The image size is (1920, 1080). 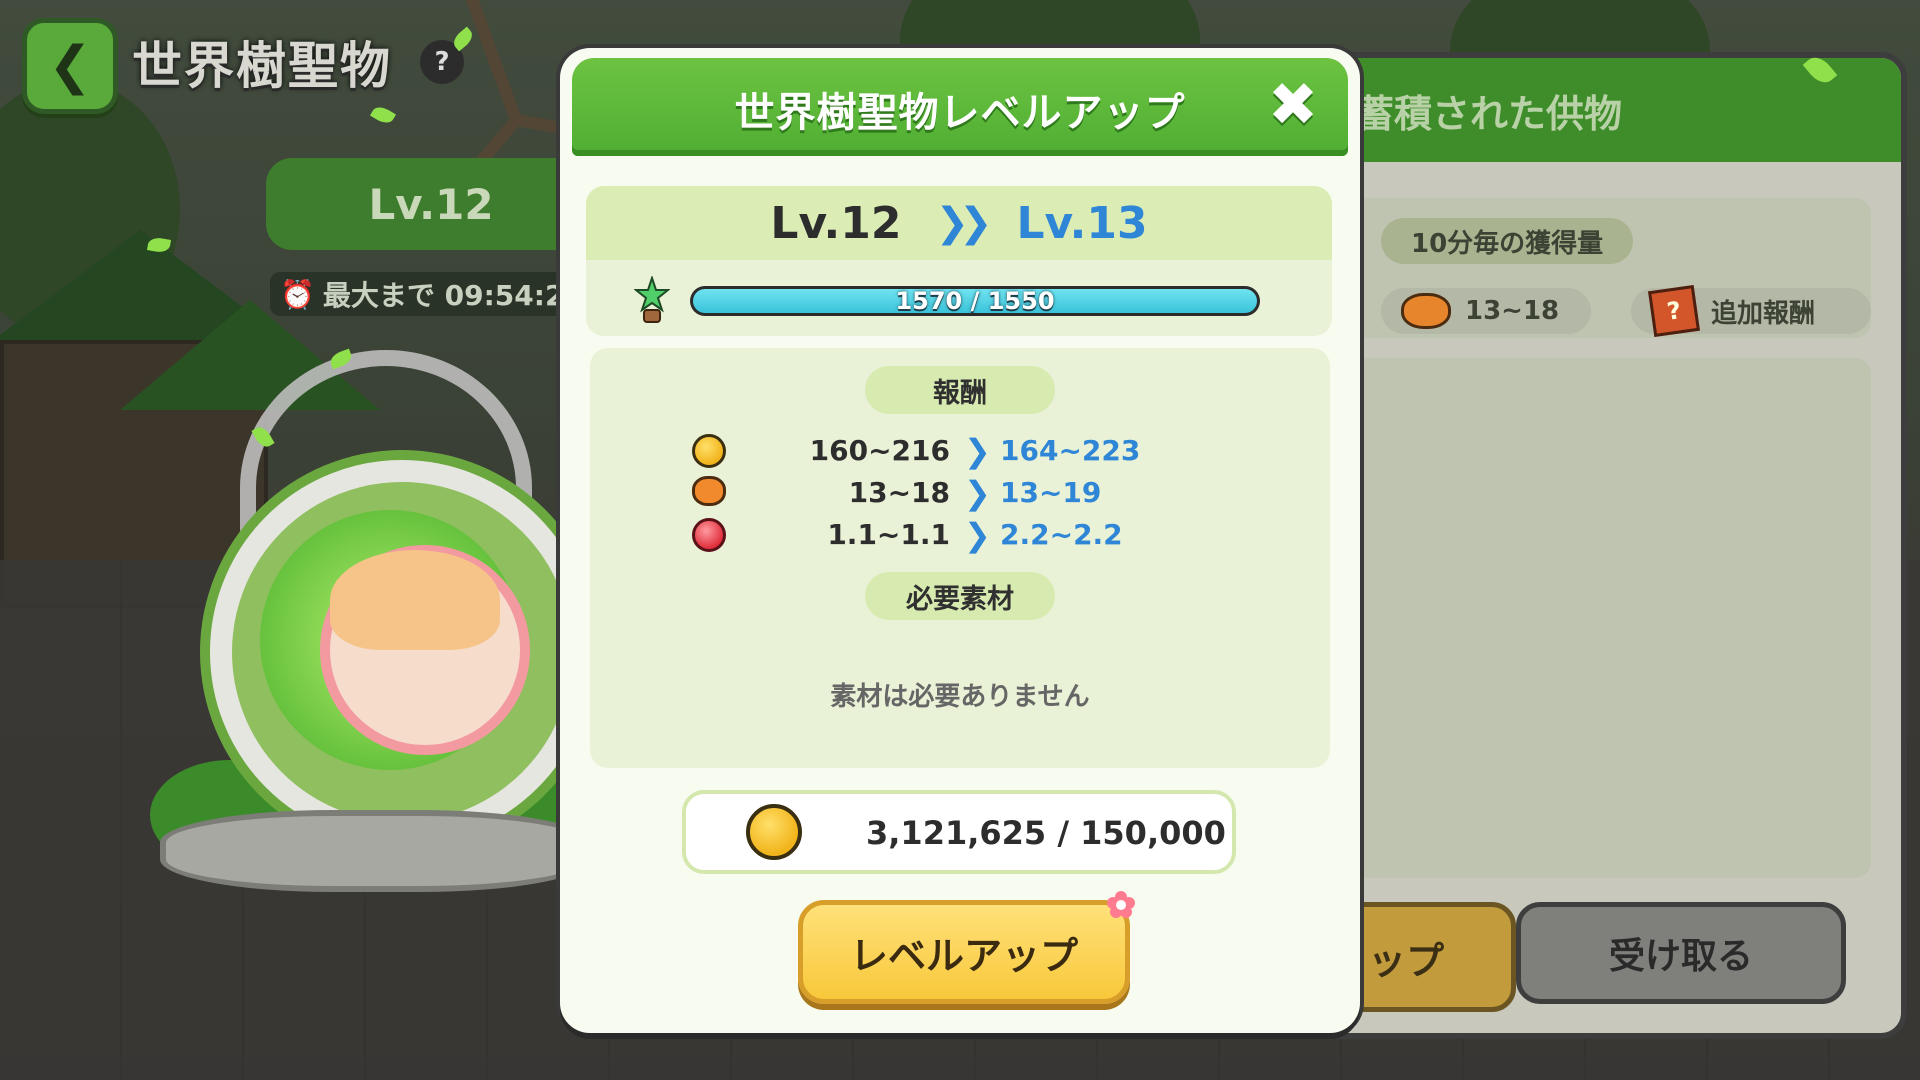 I want to click on bonus-reward: ? 追加報酬, so click(x=1751, y=311).